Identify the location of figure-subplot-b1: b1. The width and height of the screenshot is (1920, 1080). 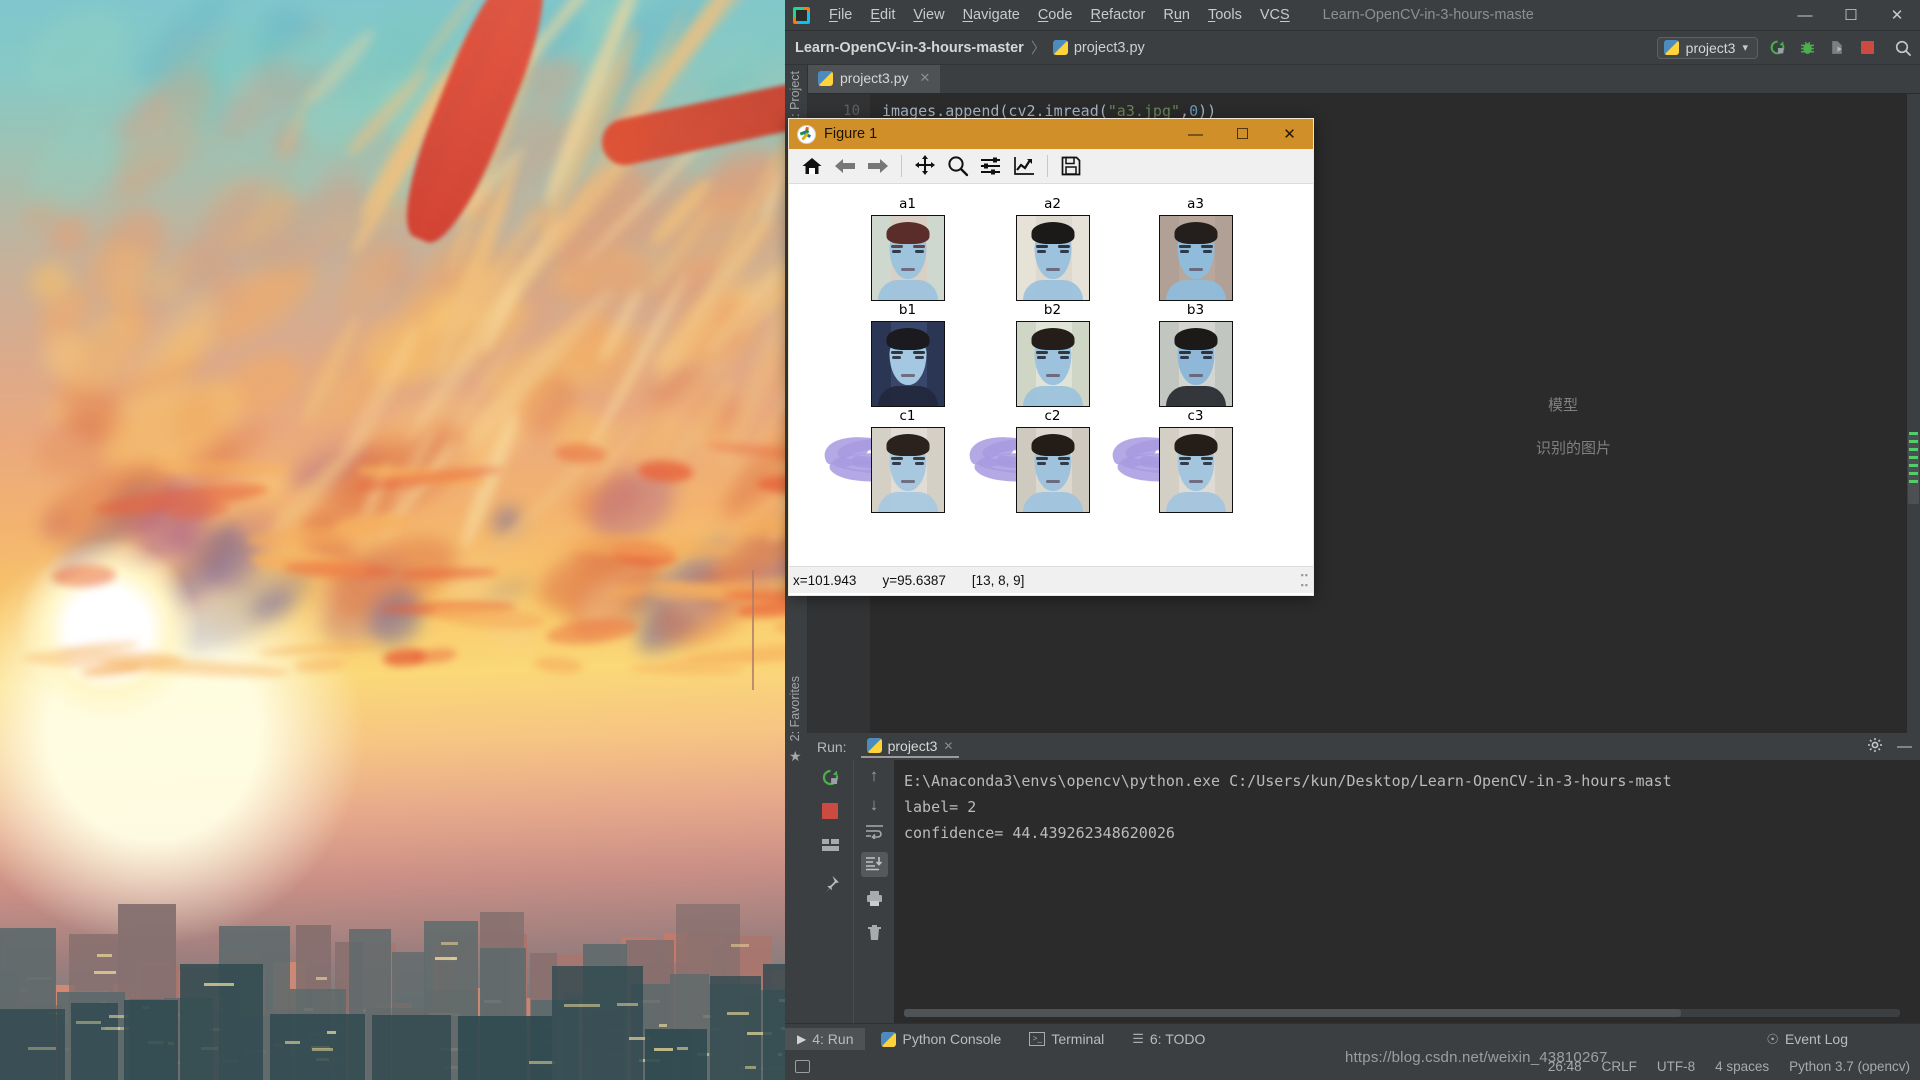
(907, 355).